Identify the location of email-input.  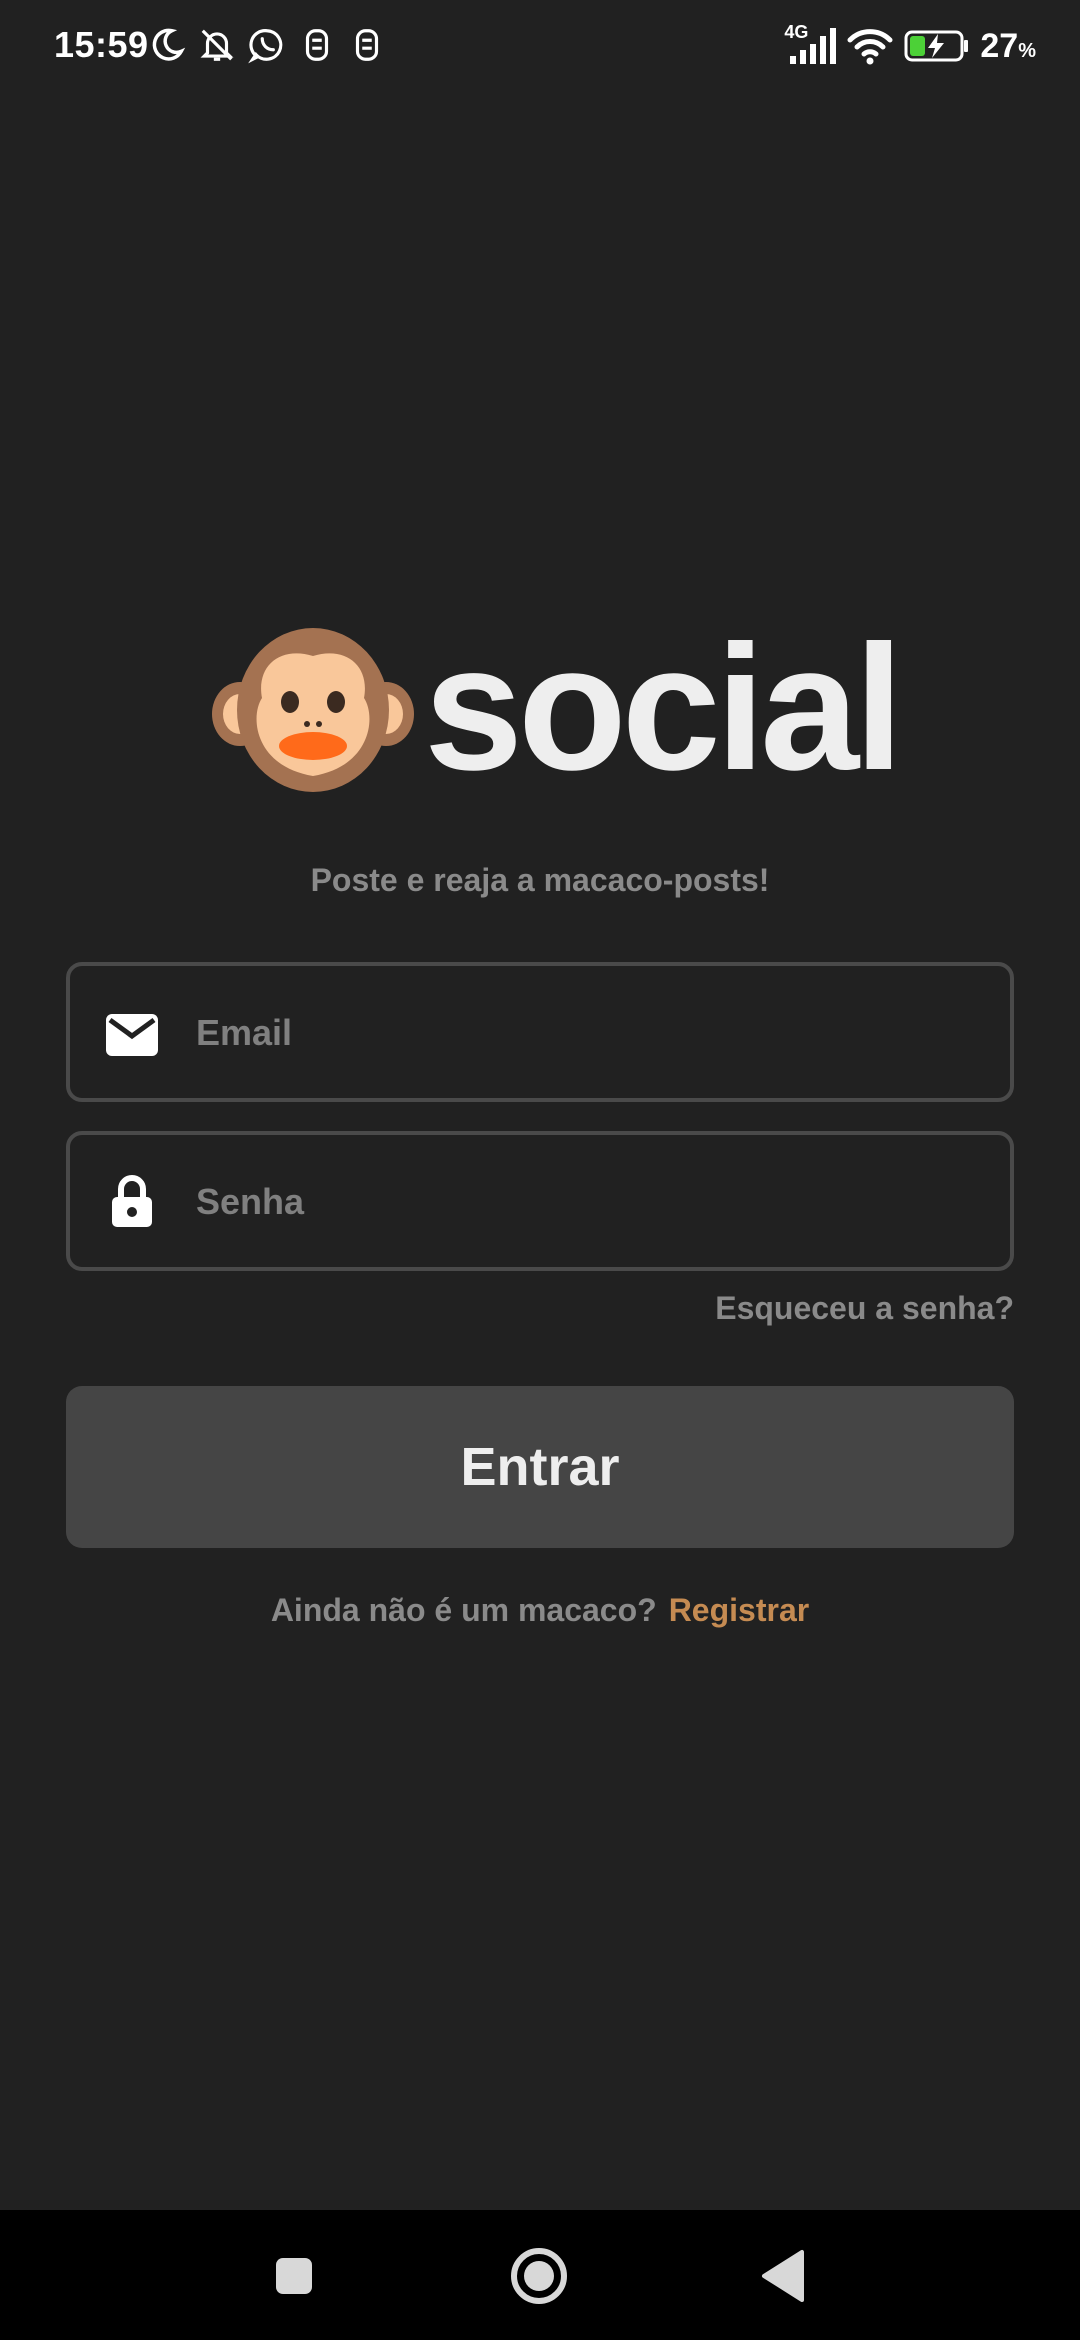
(586, 1033).